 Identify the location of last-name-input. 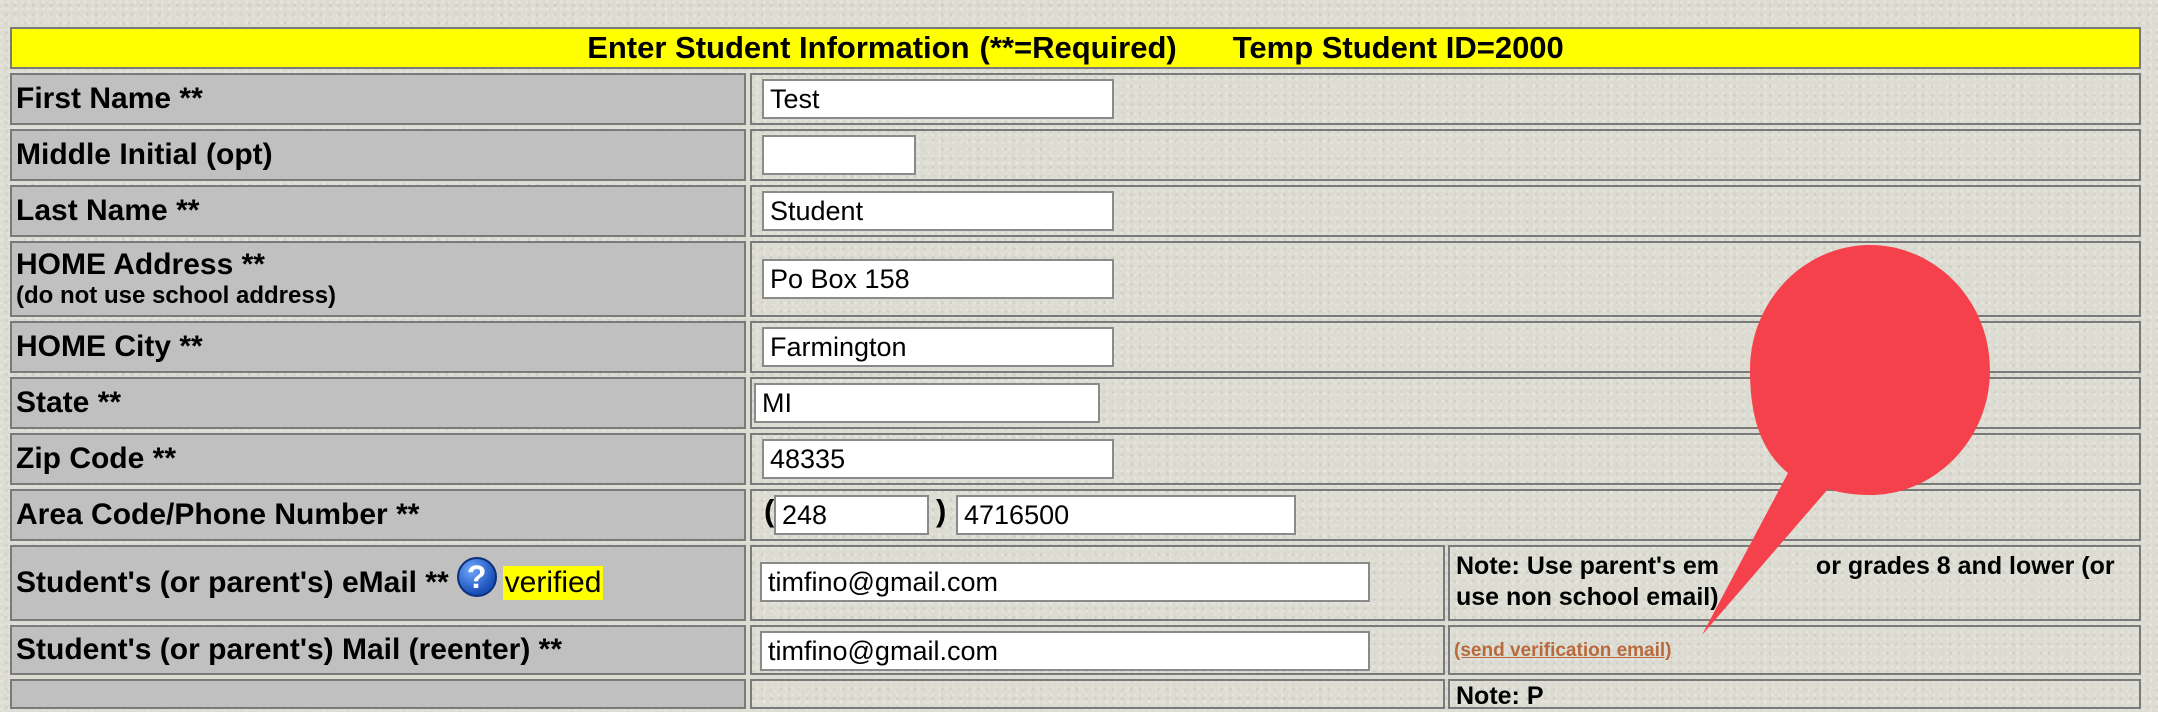
(938, 211).